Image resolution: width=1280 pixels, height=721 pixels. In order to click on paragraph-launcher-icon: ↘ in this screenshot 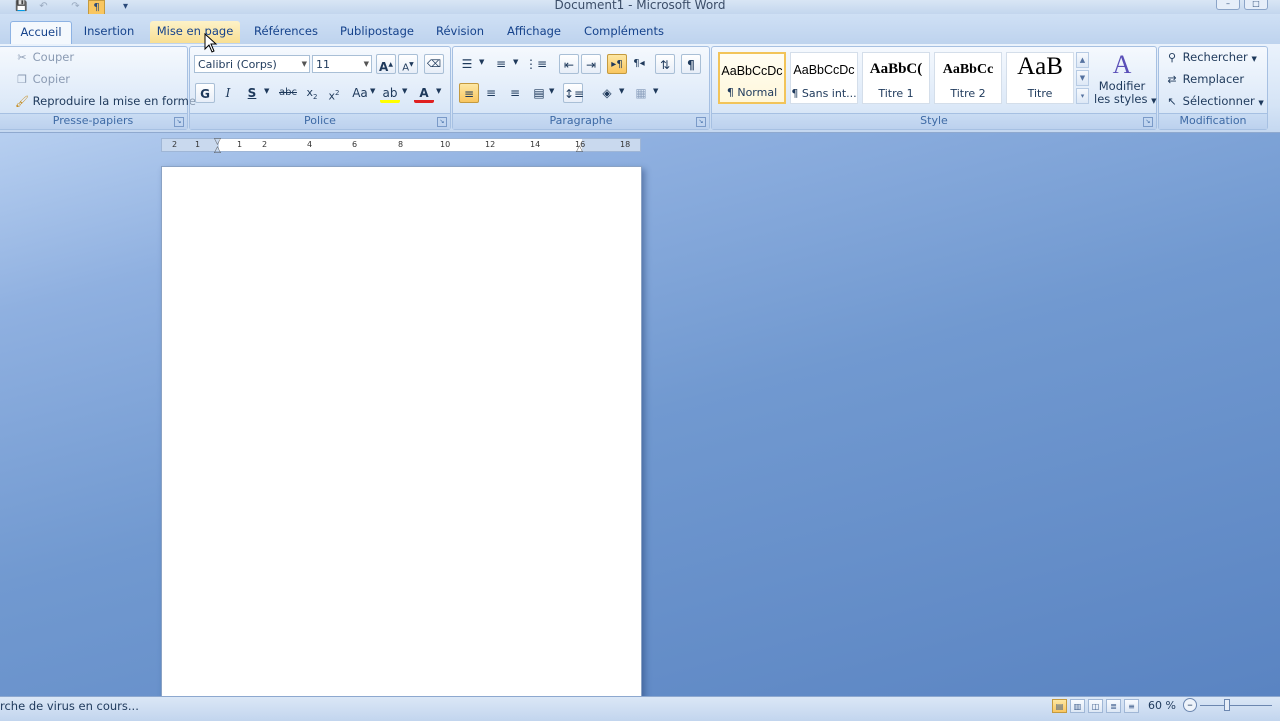, I will do `click(701, 122)`.